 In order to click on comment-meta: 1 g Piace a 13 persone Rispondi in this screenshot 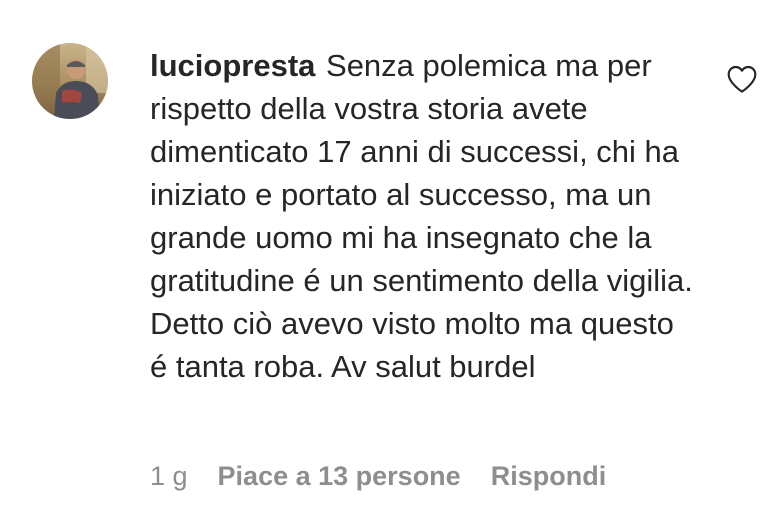, I will do `click(378, 476)`.